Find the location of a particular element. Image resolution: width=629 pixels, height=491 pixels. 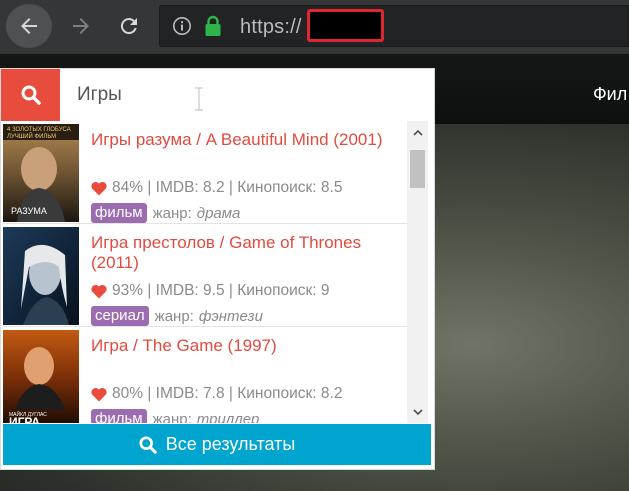

scroll-down-button is located at coordinates (417, 412).